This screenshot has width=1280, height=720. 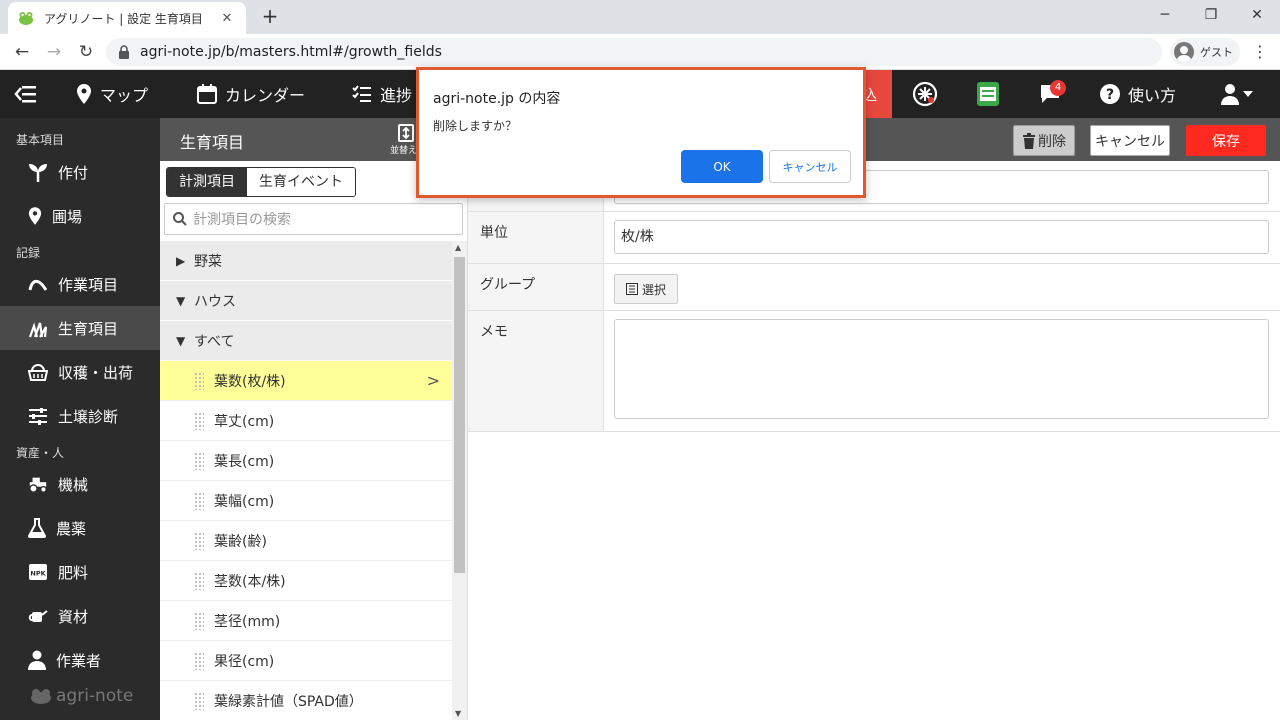 I want to click on sidebar-item-label: 土壌診断, so click(x=88, y=416).